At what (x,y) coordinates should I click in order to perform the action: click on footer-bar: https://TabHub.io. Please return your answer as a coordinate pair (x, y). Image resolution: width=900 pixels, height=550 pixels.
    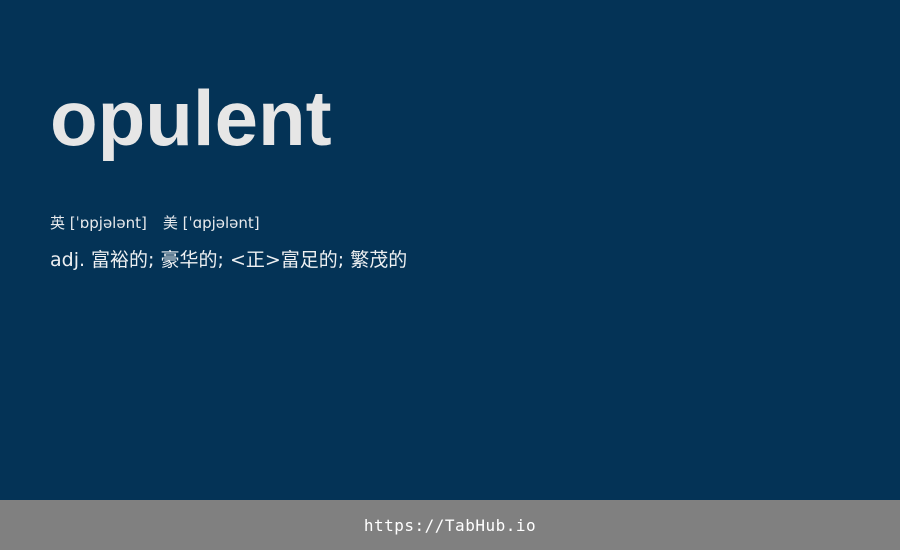
    Looking at the image, I should click on (450, 525).